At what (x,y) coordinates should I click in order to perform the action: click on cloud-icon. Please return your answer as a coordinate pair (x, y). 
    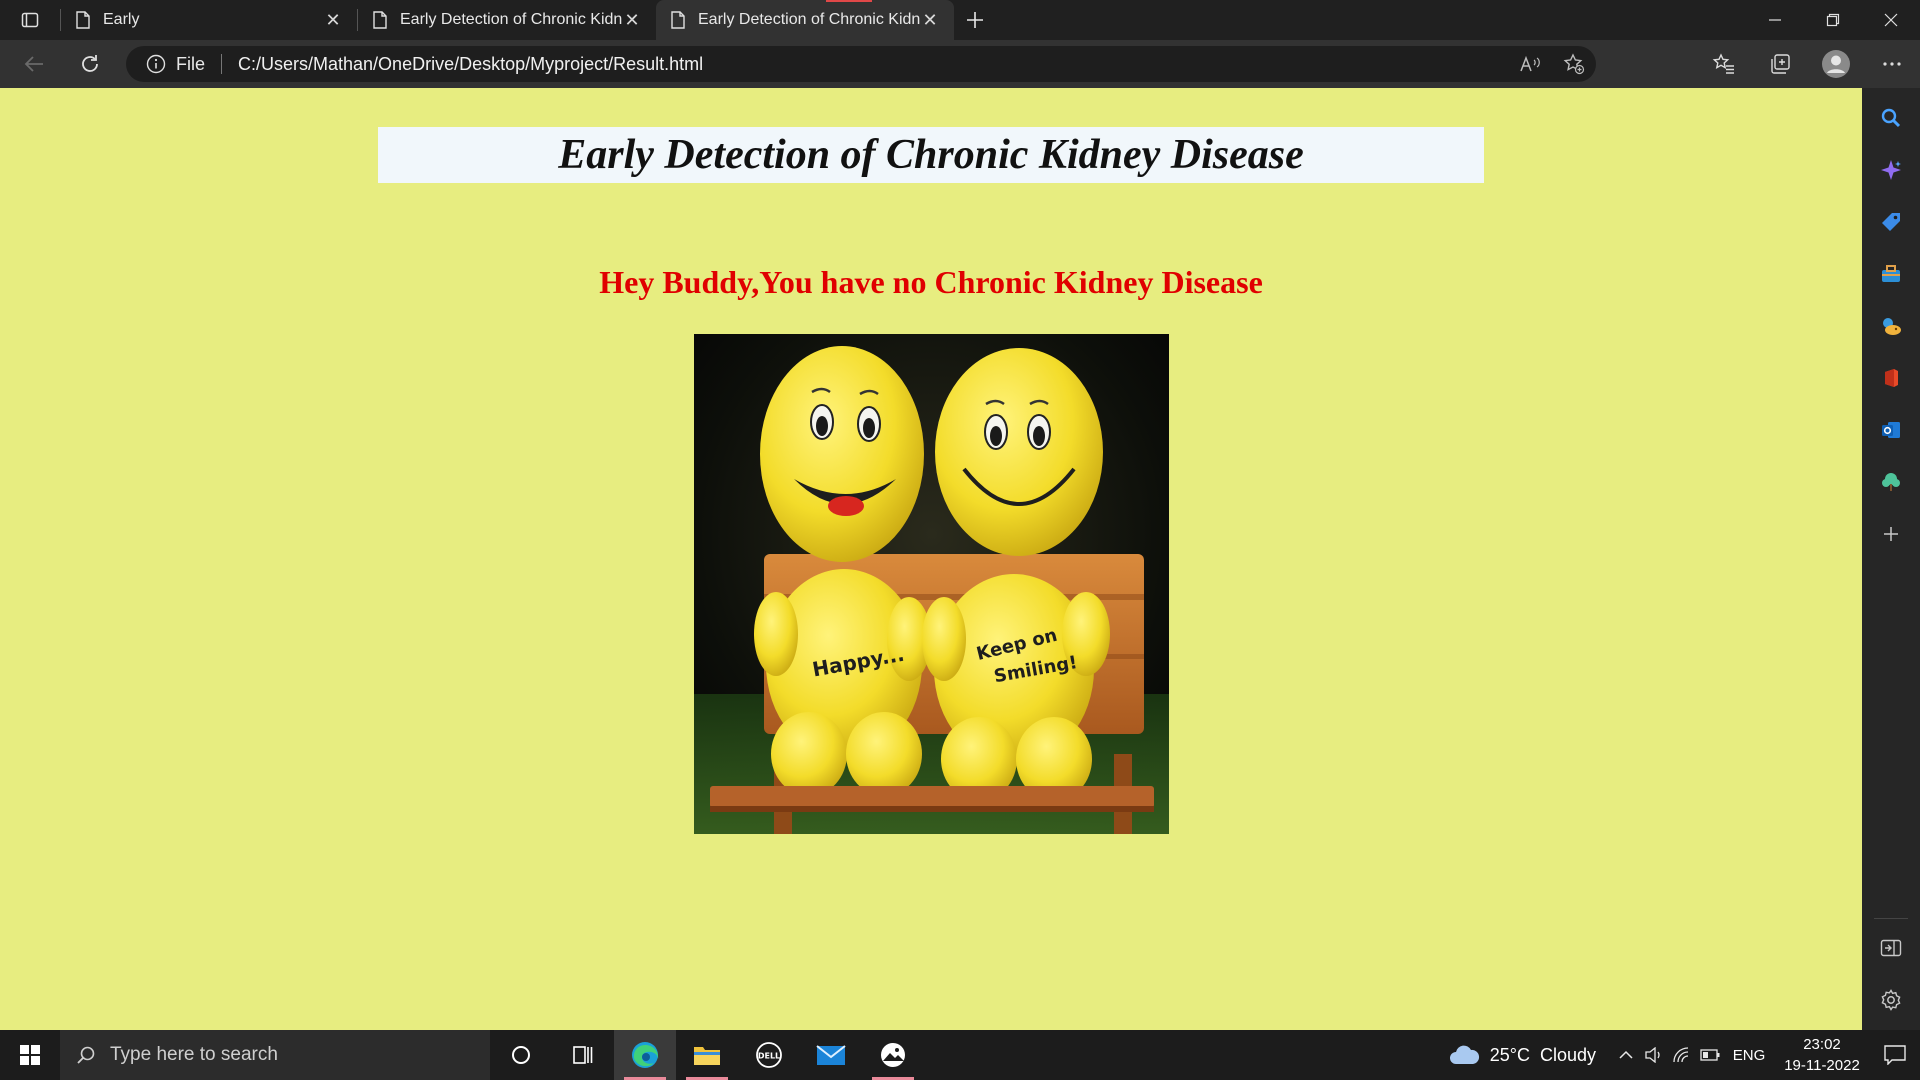
    Looking at the image, I should click on (1464, 1054).